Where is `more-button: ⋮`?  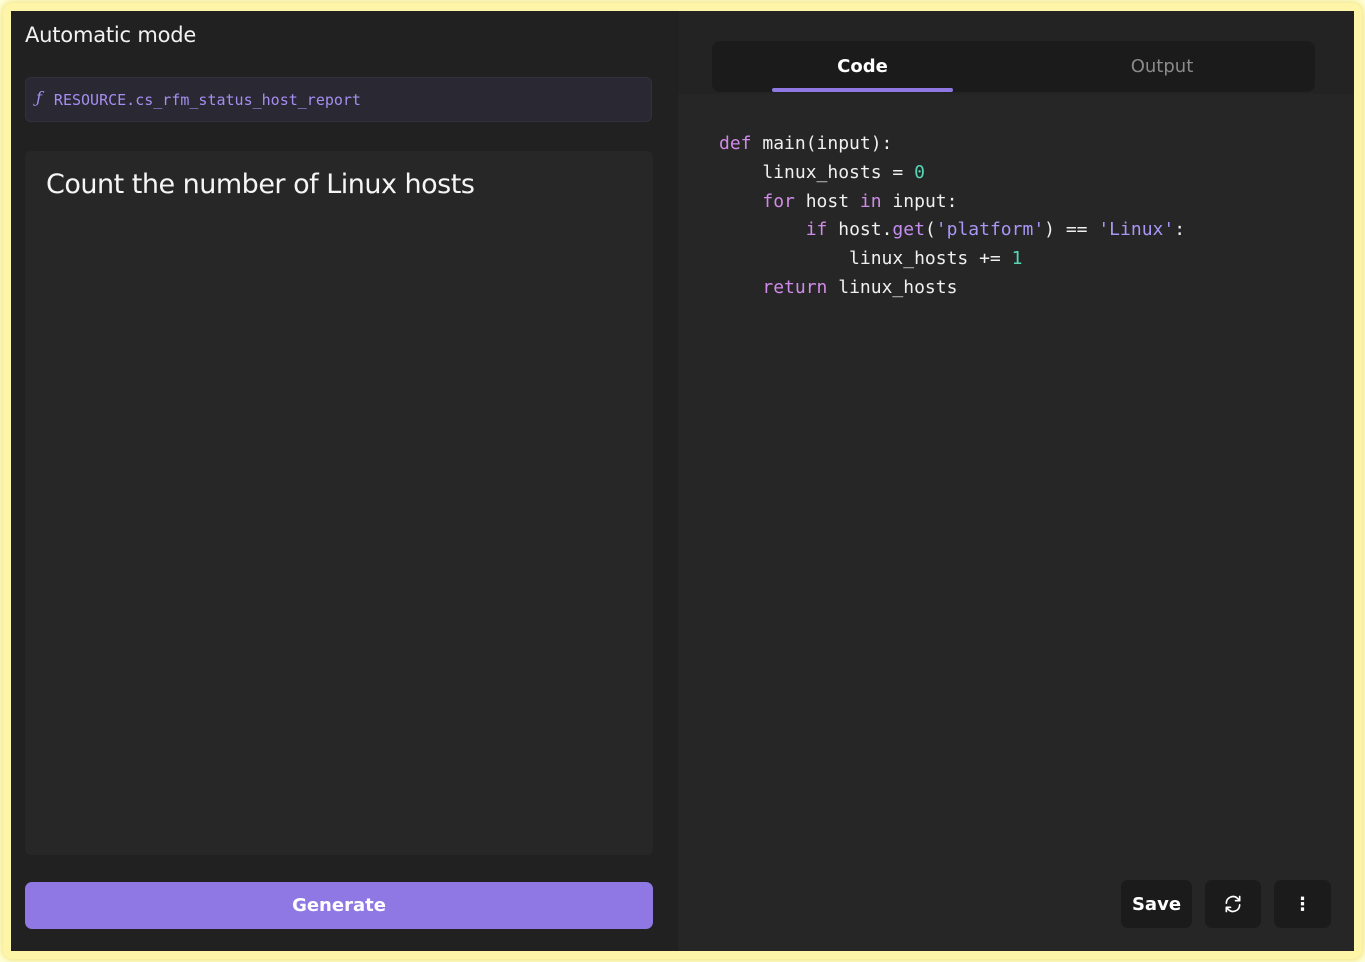
more-button: ⋮ is located at coordinates (1302, 904).